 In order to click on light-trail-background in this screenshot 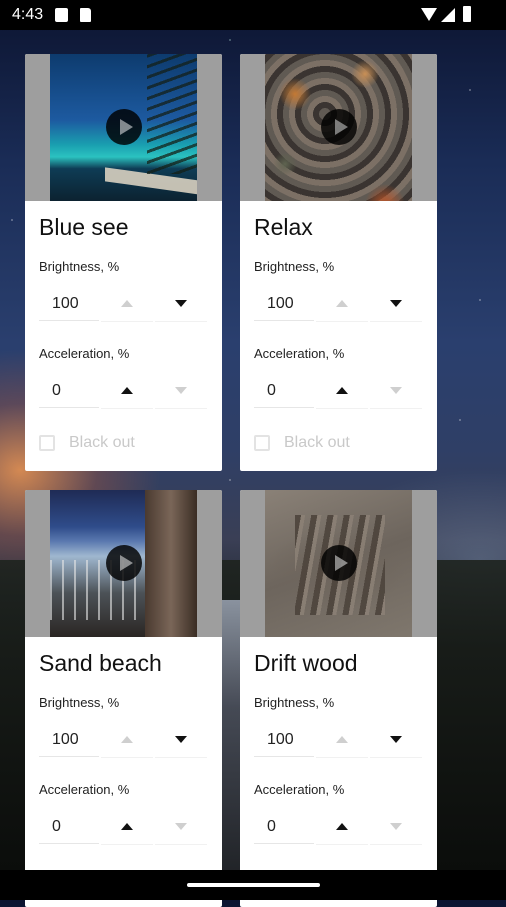, I will do `click(231, 735)`.